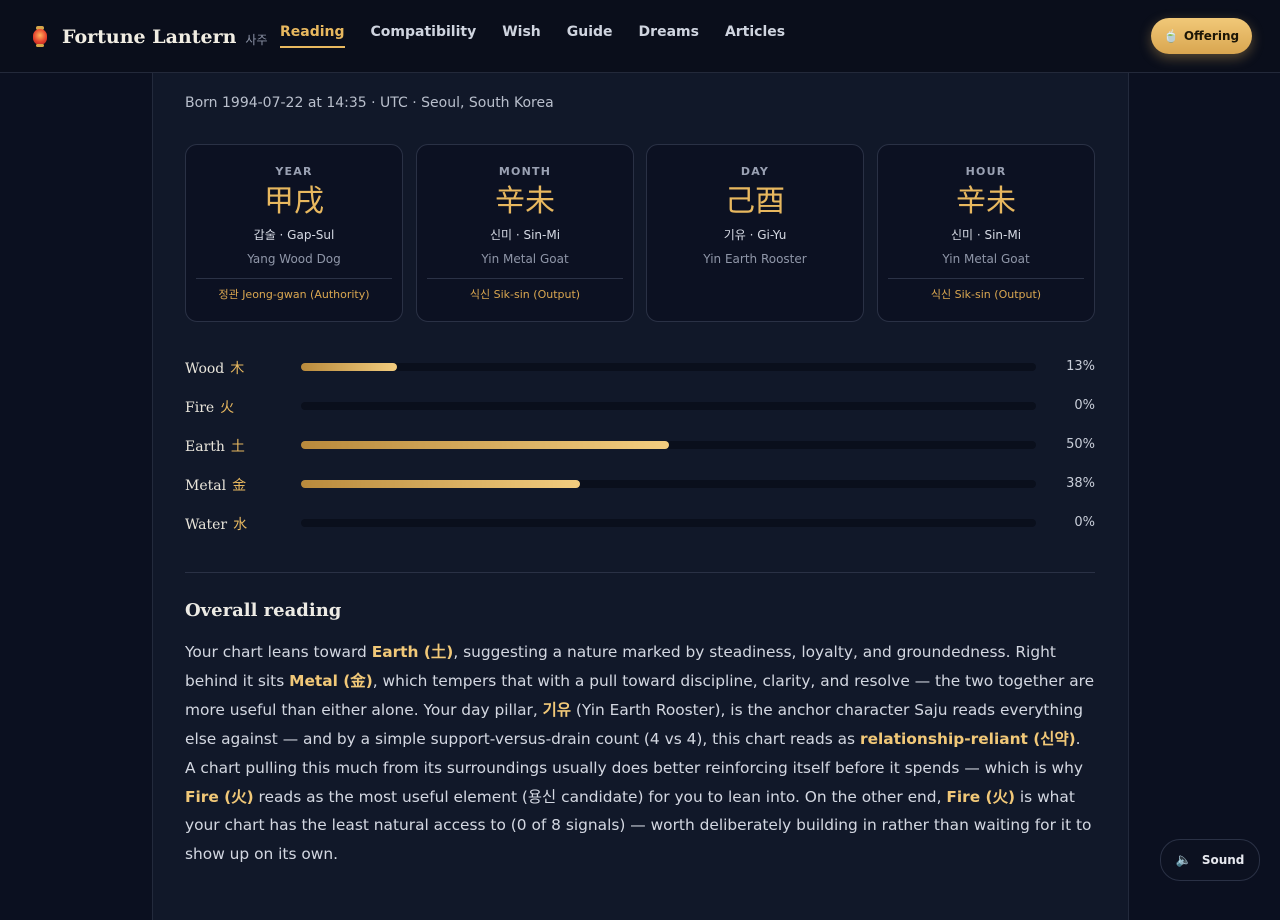 The image size is (1280, 920). What do you see at coordinates (412, 652) in the screenshot?
I see `reading-highlight: Earth (土)` at bounding box center [412, 652].